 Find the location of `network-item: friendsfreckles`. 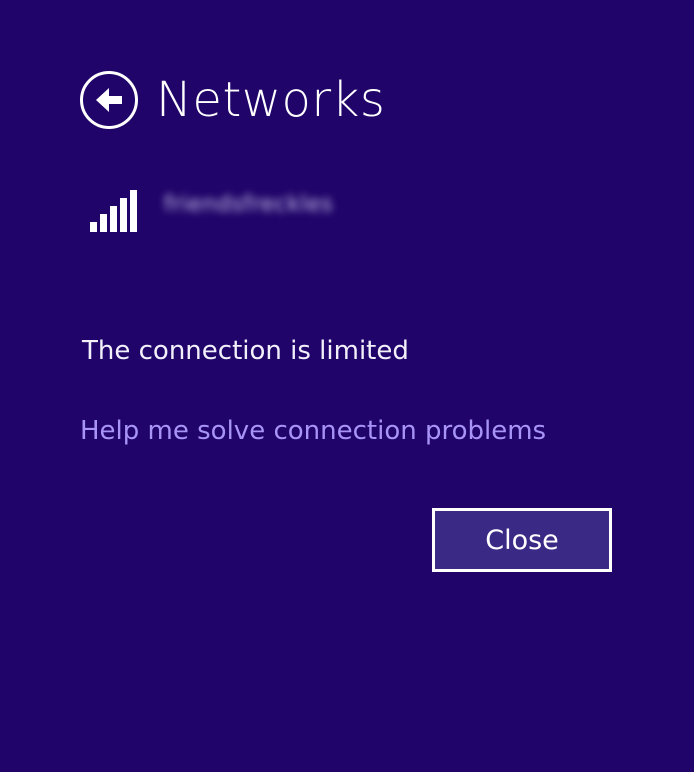

network-item: friendsfreckles is located at coordinates (211, 210).